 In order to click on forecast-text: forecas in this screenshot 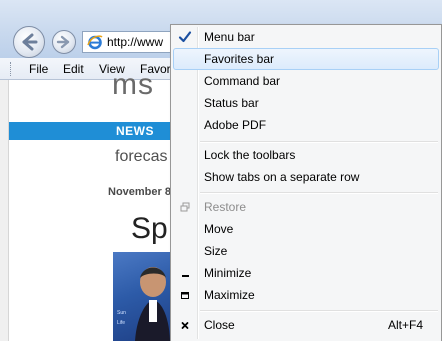, I will do `click(141, 157)`.